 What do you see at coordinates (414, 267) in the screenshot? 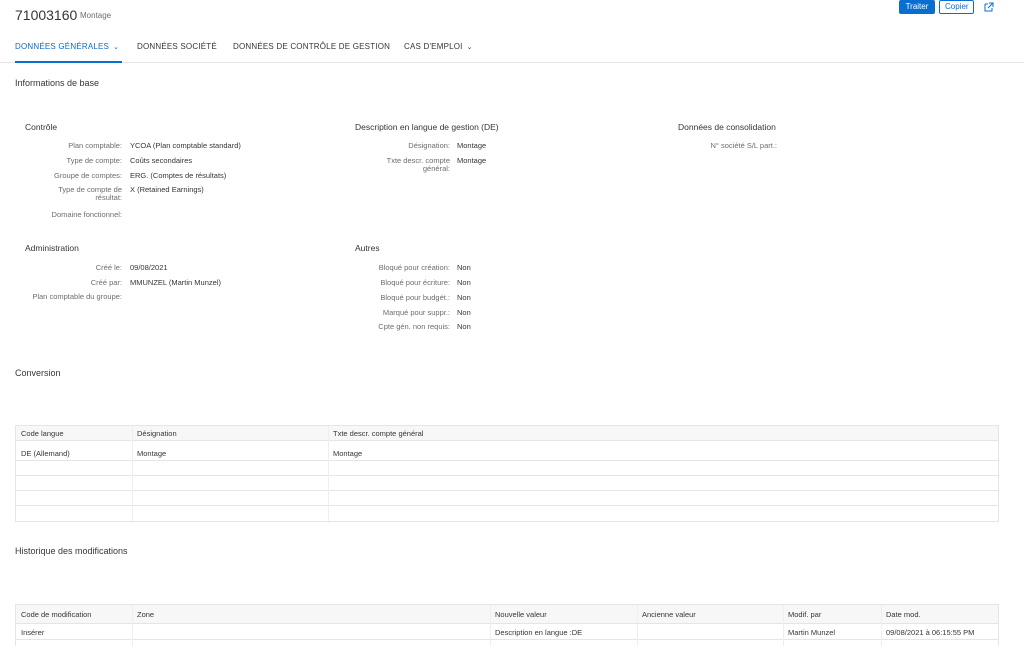
I see `field-label: Bloqué pour création:` at bounding box center [414, 267].